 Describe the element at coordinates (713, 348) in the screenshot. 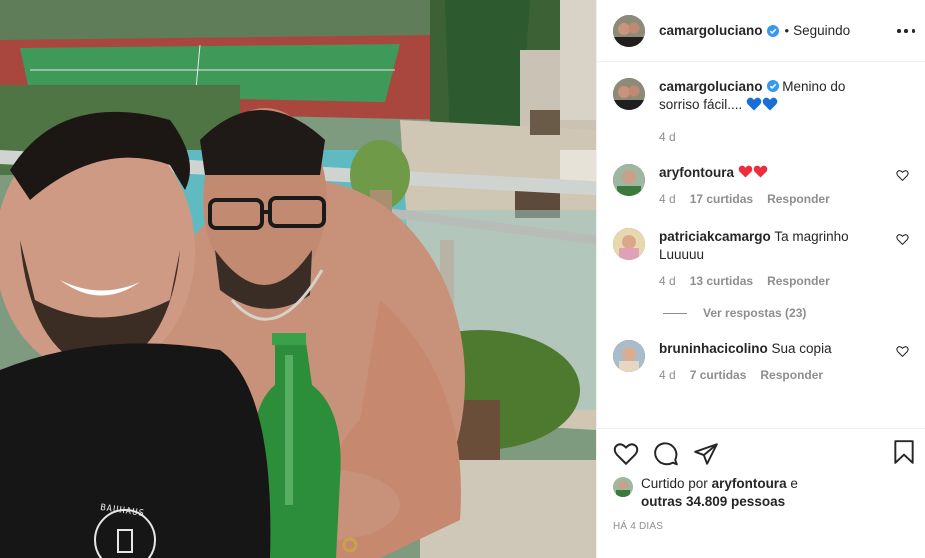

I see `commenter-username: bruninhacicolino` at that location.